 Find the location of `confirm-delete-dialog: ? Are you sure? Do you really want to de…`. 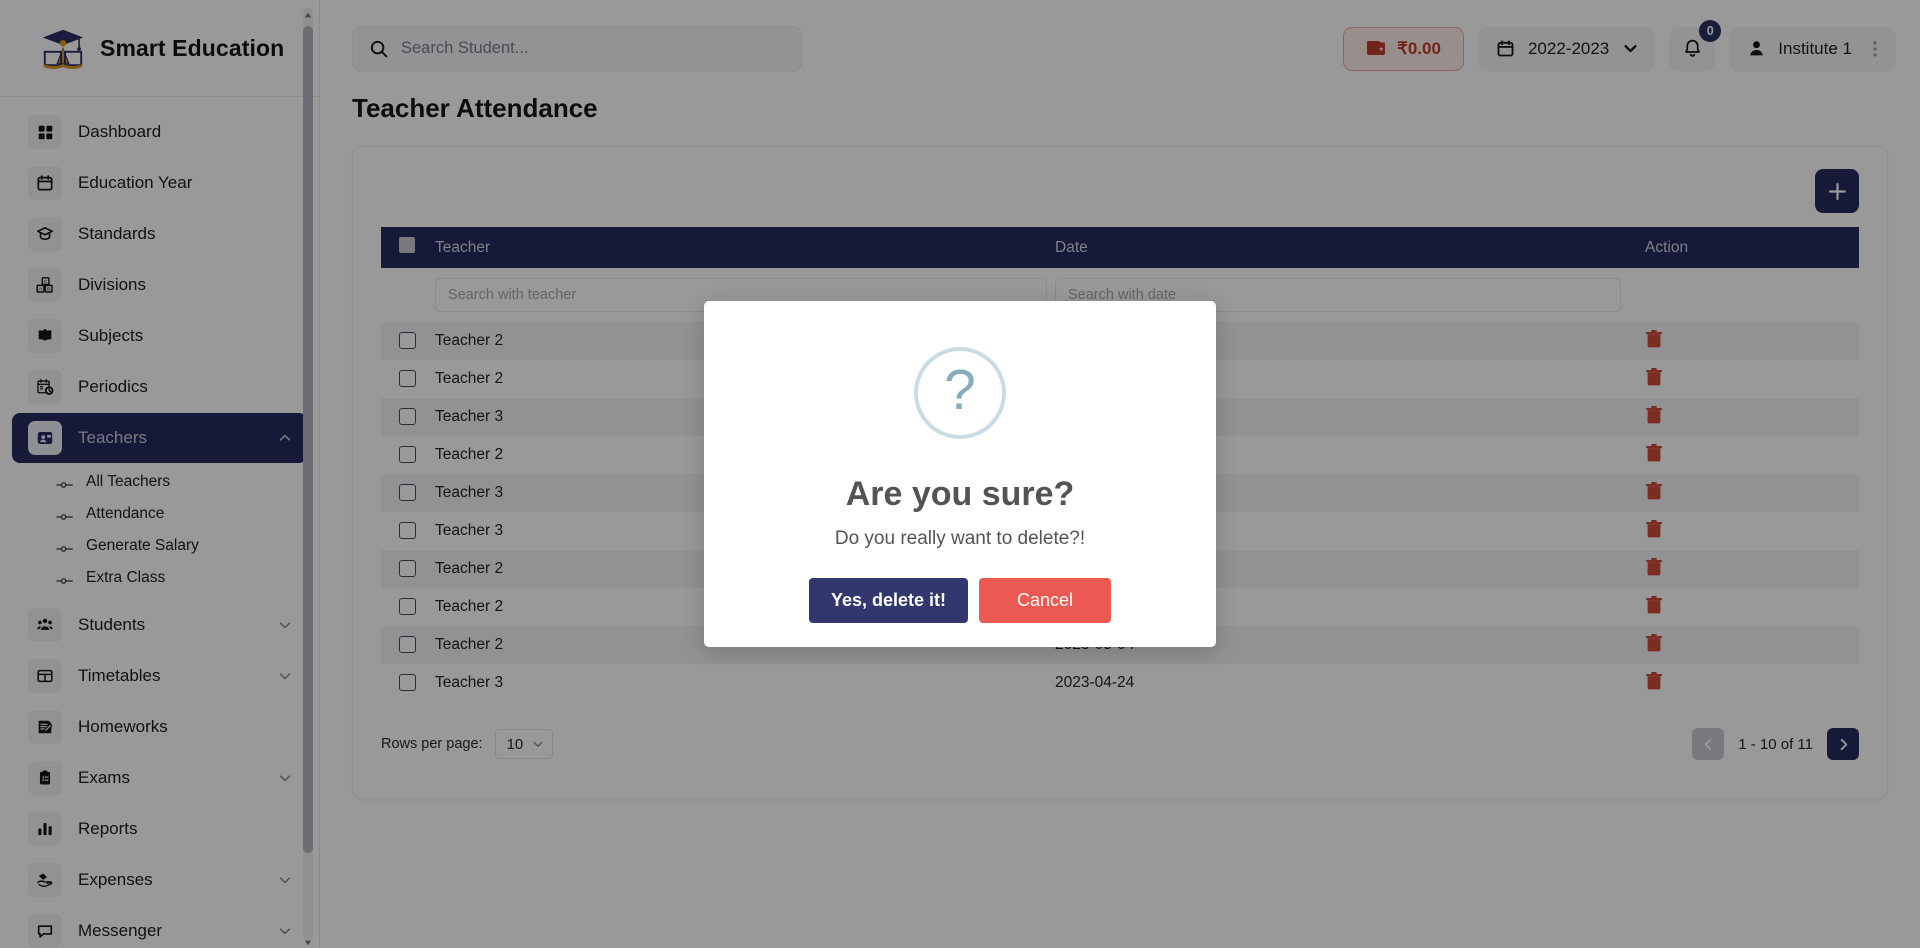

confirm-delete-dialog: ? Are you sure? Do you really want to de… is located at coordinates (960, 474).